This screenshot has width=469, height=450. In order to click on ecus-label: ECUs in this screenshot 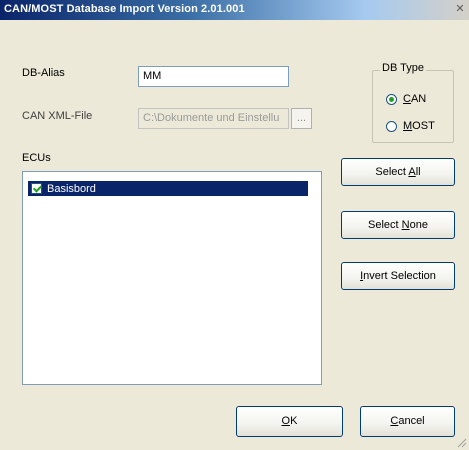, I will do `click(36, 158)`.